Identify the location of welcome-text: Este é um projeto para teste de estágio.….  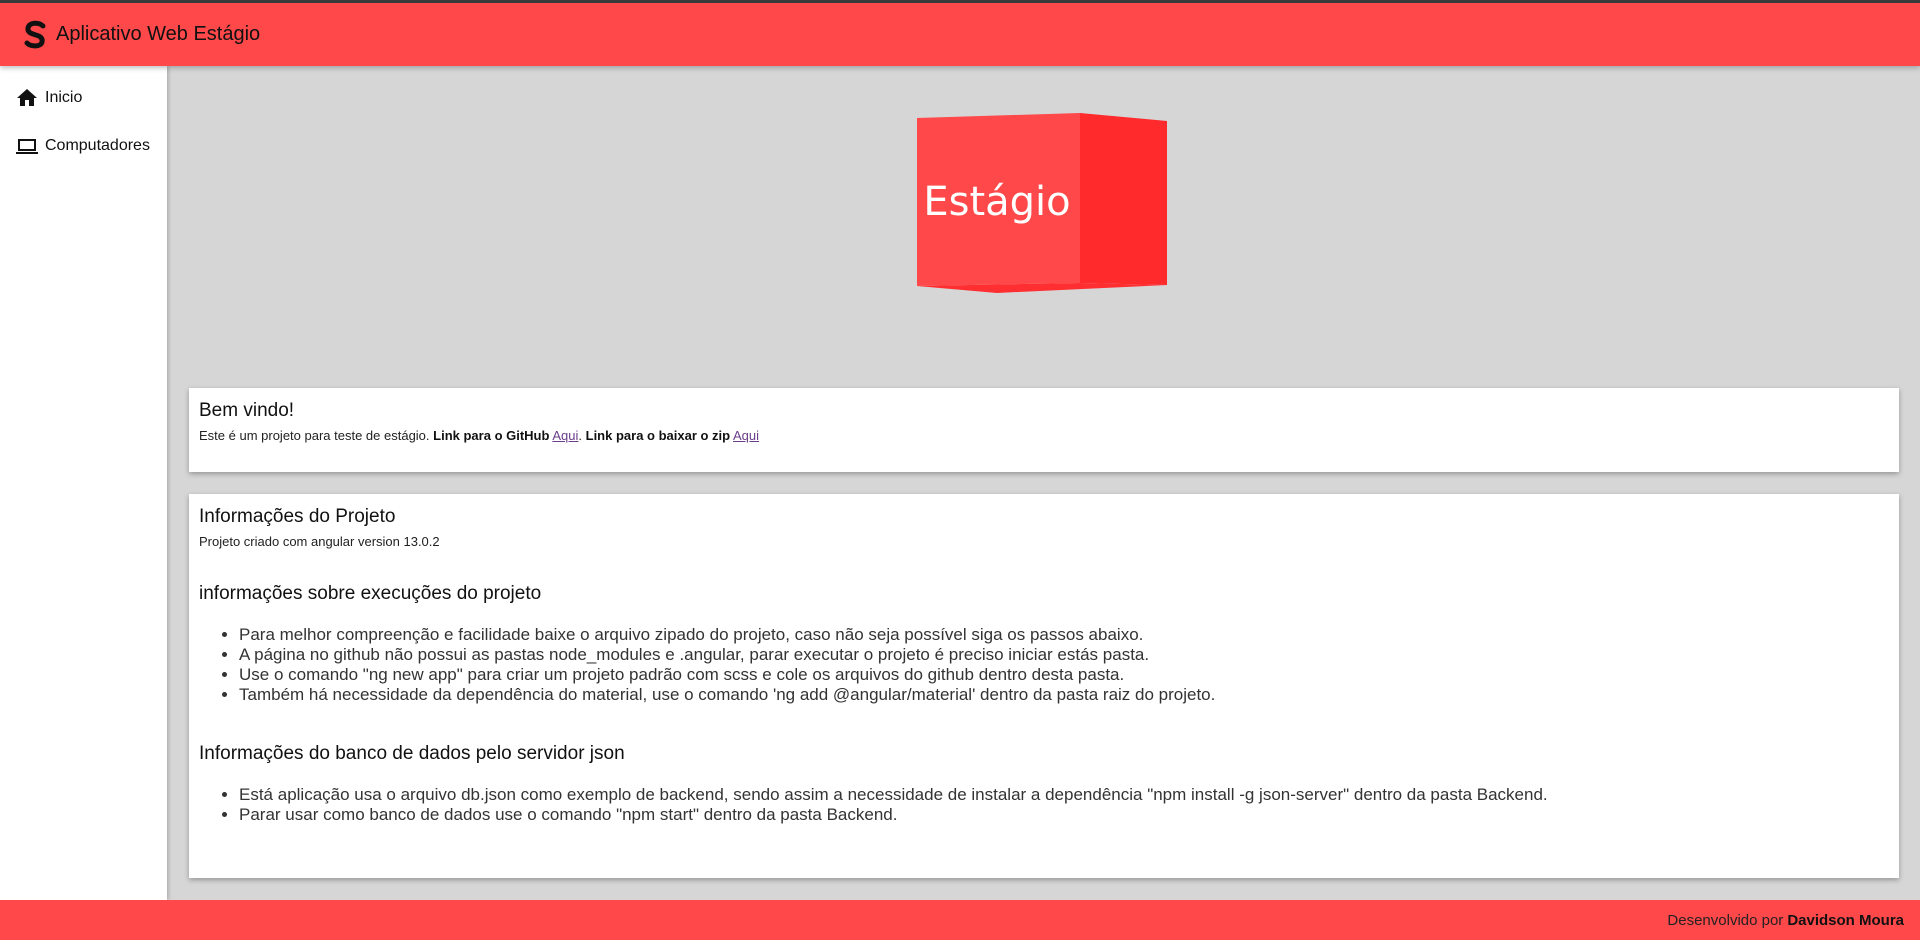
(479, 435).